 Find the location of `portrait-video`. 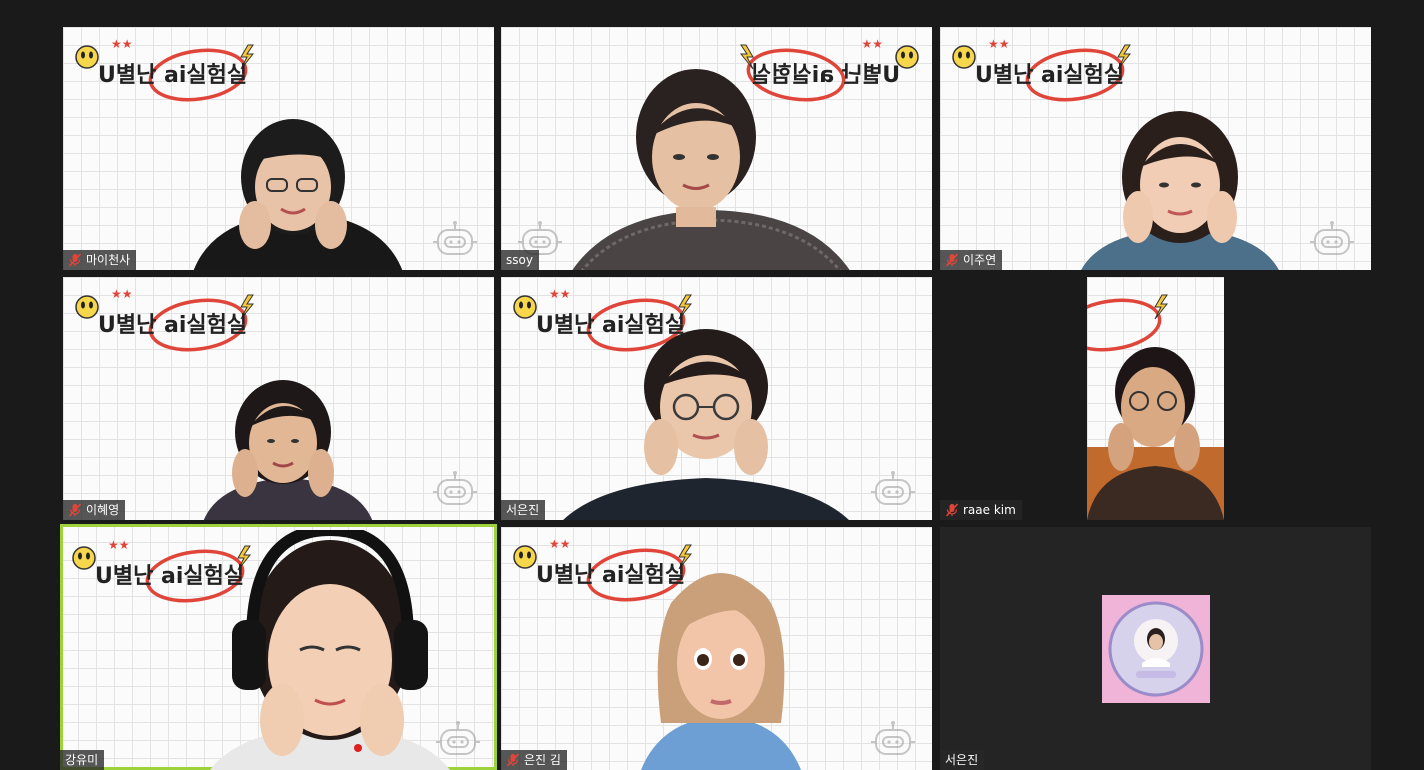

portrait-video is located at coordinates (1155, 398).